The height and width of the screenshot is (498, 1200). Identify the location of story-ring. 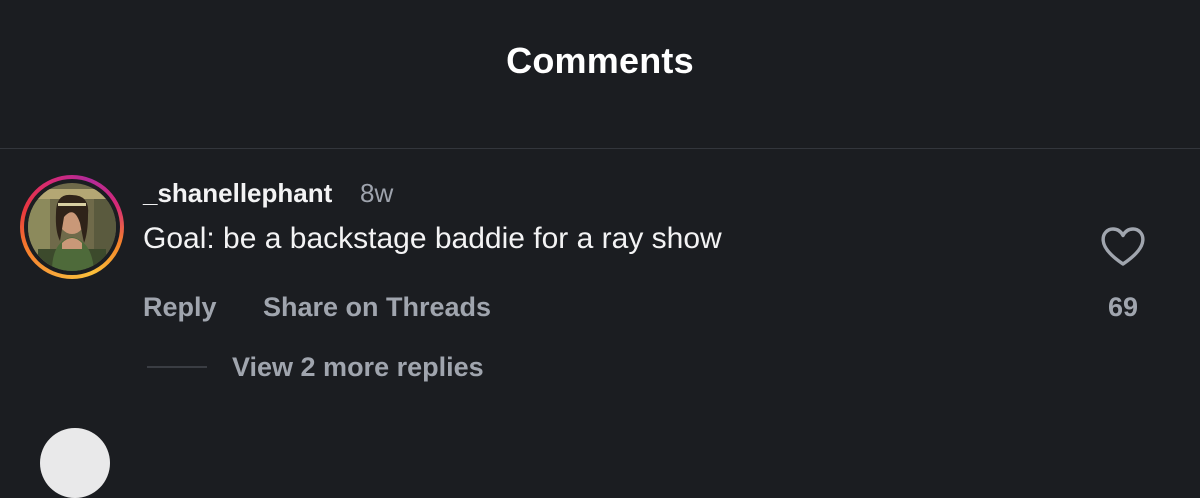
(72, 227).